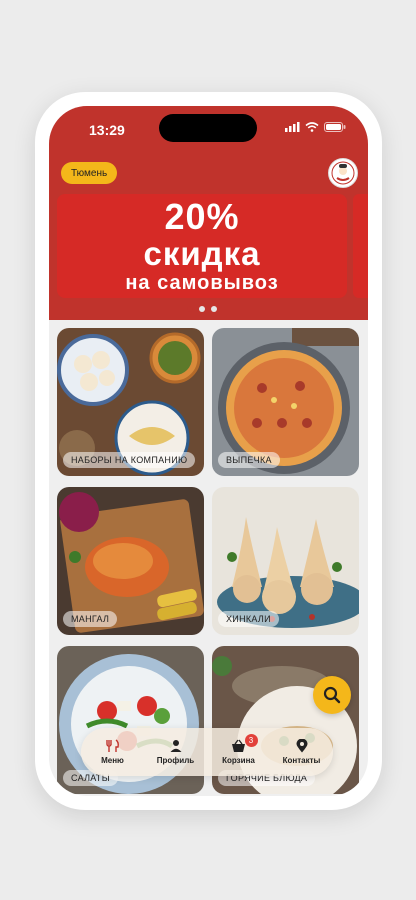 This screenshot has height=900, width=416. I want to click on bottom-navigation: Меню Профиль 3 Корзина Контакты, so click(207, 752).